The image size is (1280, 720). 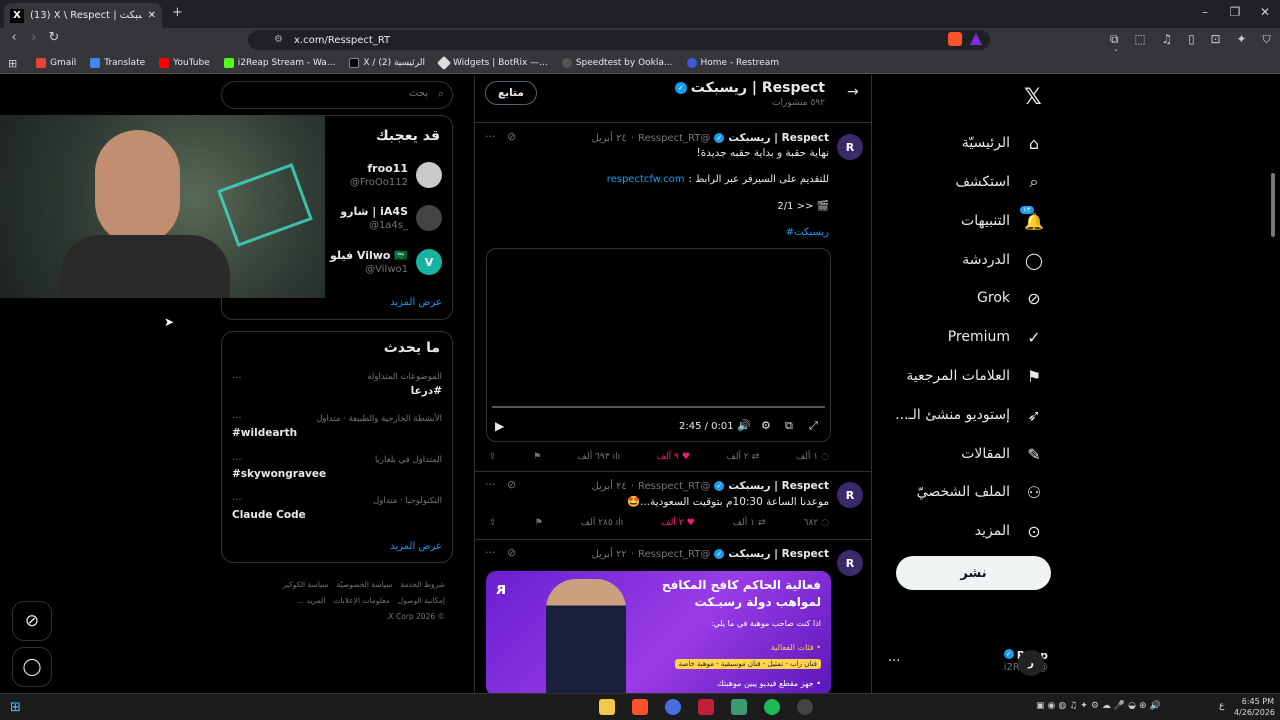 I want to click on browser-tab: X (13) X \ Respect | ريسبكت (@Res... ✕, so click(x=83, y=15).